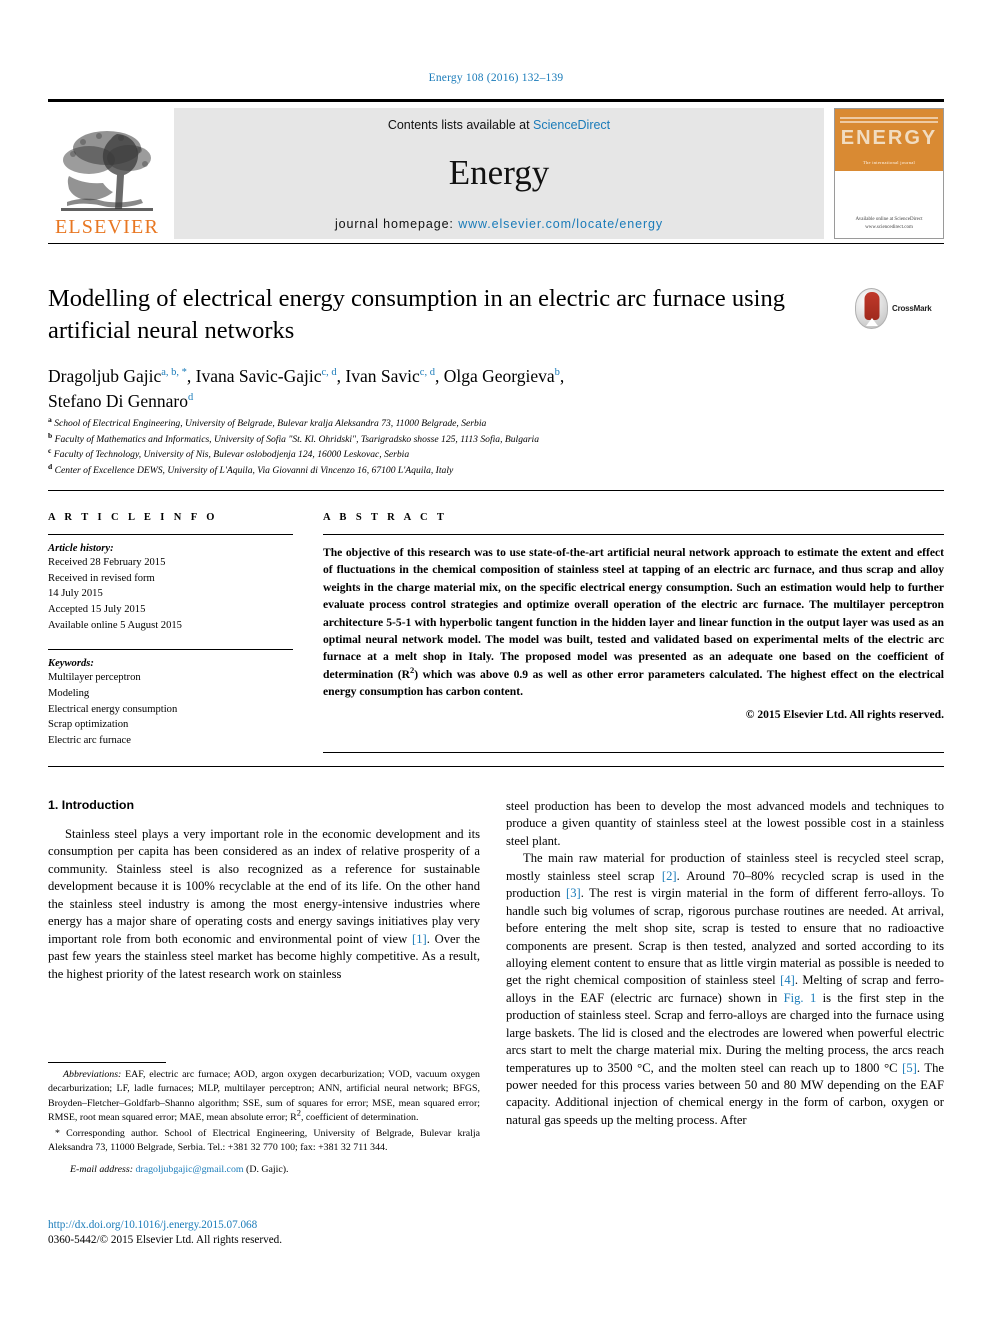 This screenshot has height=1323, width=992. Describe the element at coordinates (359, 1117) in the screenshot. I see `abbreviations-tail: , coefficient of determination.` at that location.